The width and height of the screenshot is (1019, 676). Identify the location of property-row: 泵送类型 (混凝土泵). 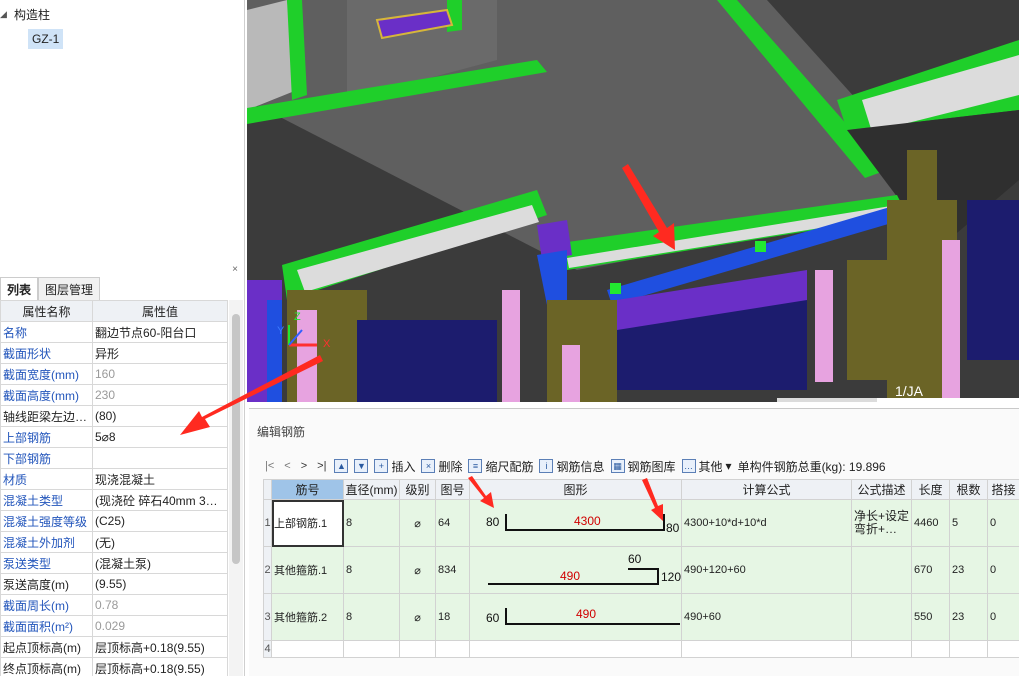
(114, 563).